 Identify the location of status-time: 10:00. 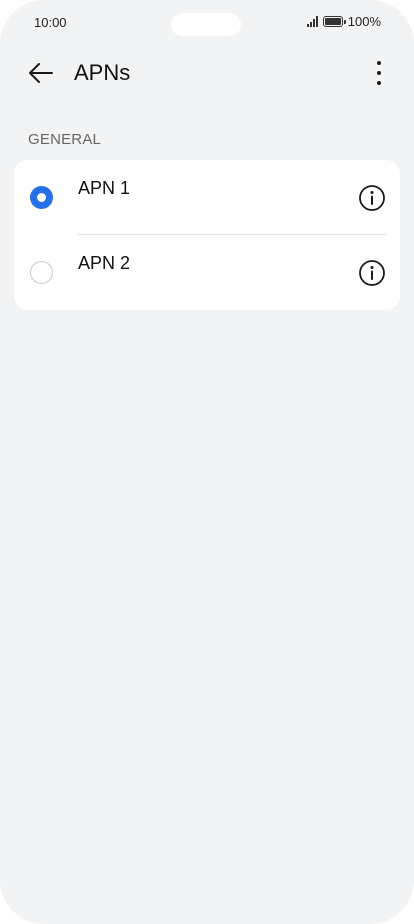
(50, 22).